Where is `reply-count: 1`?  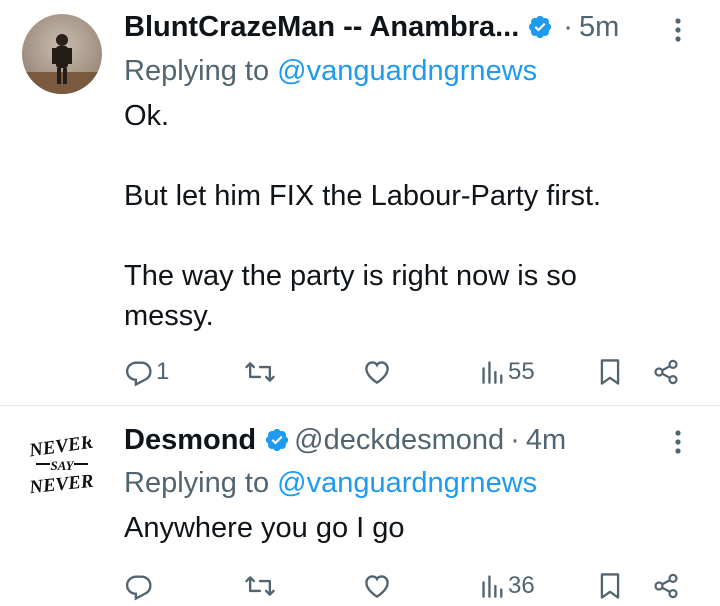 reply-count: 1 is located at coordinates (163, 371).